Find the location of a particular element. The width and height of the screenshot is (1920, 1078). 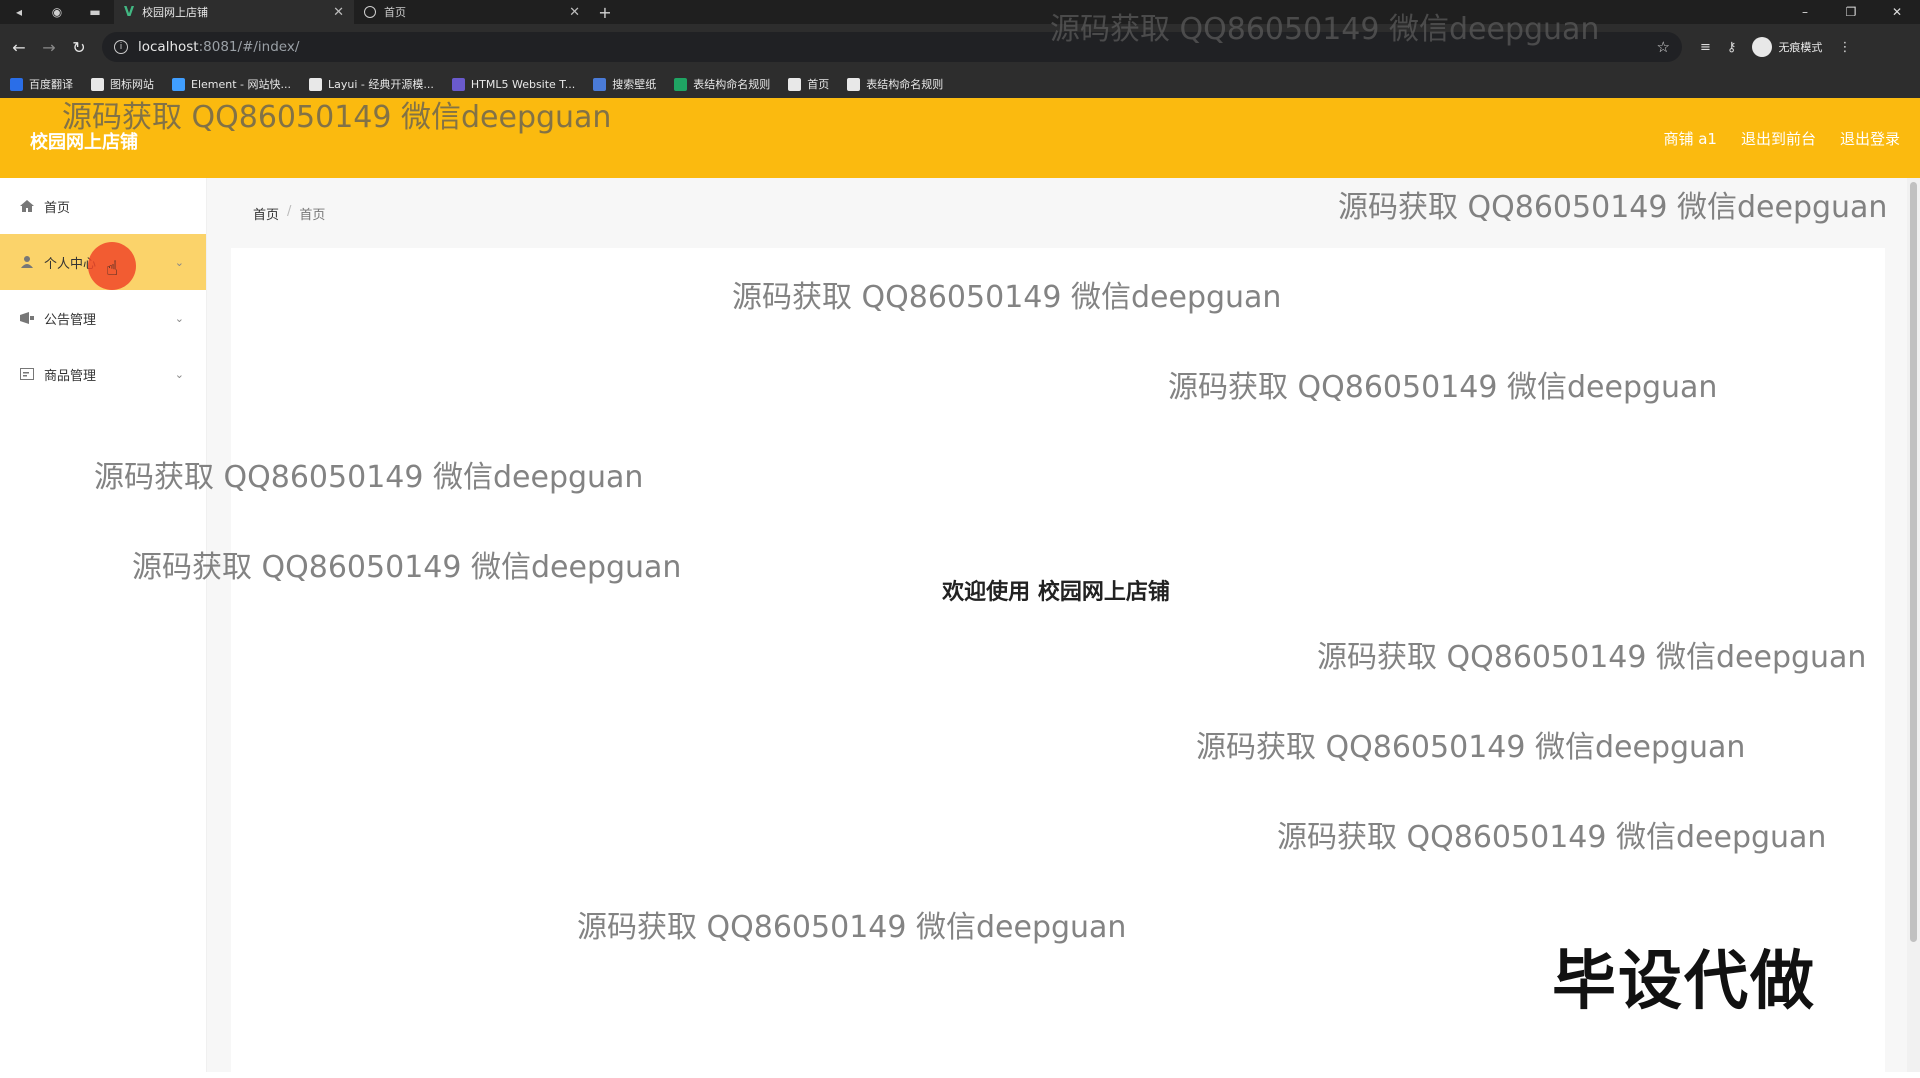

notice-icon is located at coordinates (27, 318).